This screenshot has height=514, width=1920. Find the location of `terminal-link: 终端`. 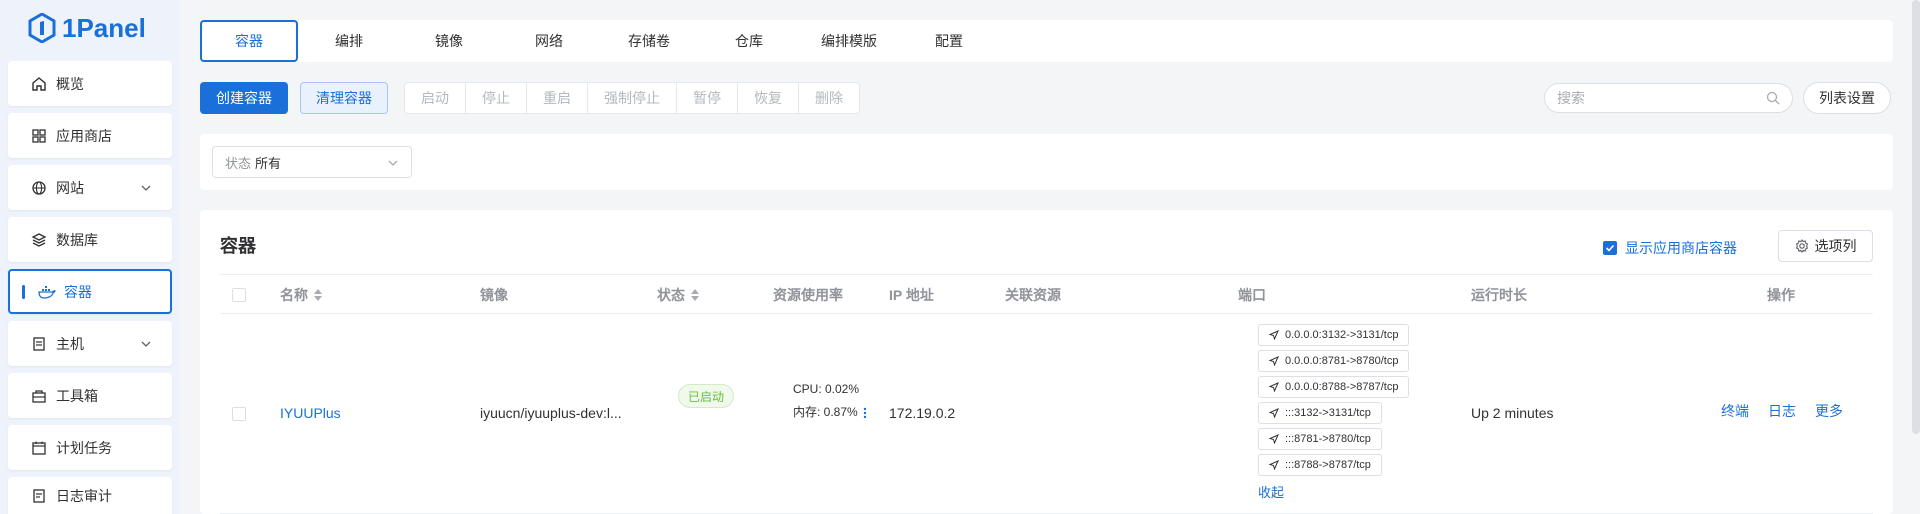

terminal-link: 终端 is located at coordinates (1735, 411).